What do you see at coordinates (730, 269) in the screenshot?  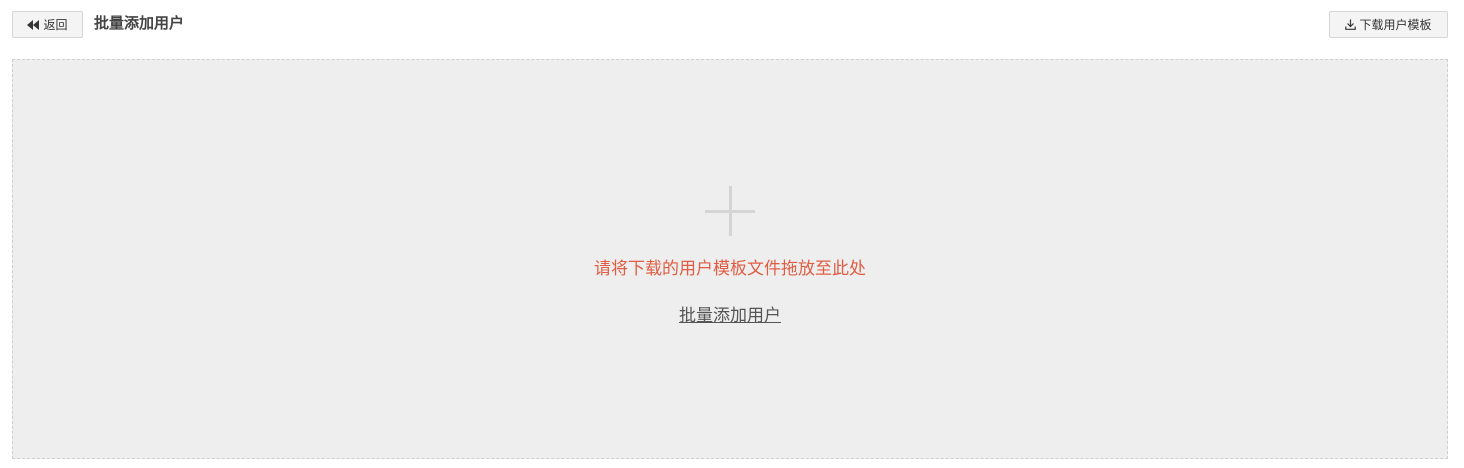 I see `dropzone-hint: 请将下载的用户模板文件拖放至此处` at bounding box center [730, 269].